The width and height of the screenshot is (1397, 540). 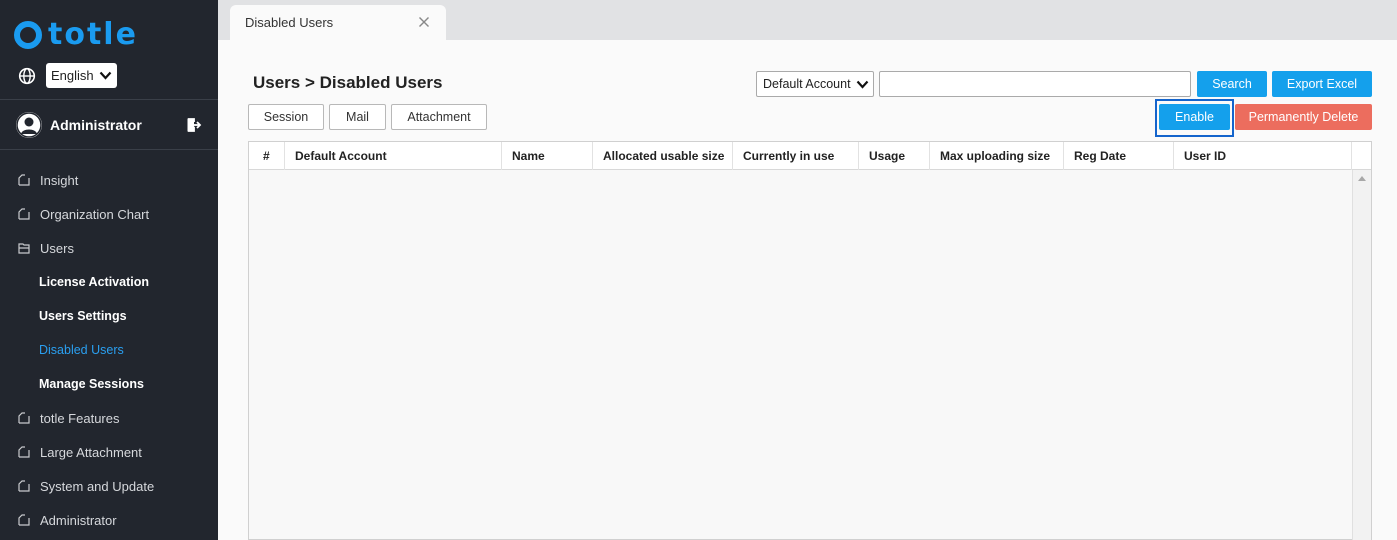 I want to click on column-header-currently-in-use: Currently in use, so click(x=796, y=156).